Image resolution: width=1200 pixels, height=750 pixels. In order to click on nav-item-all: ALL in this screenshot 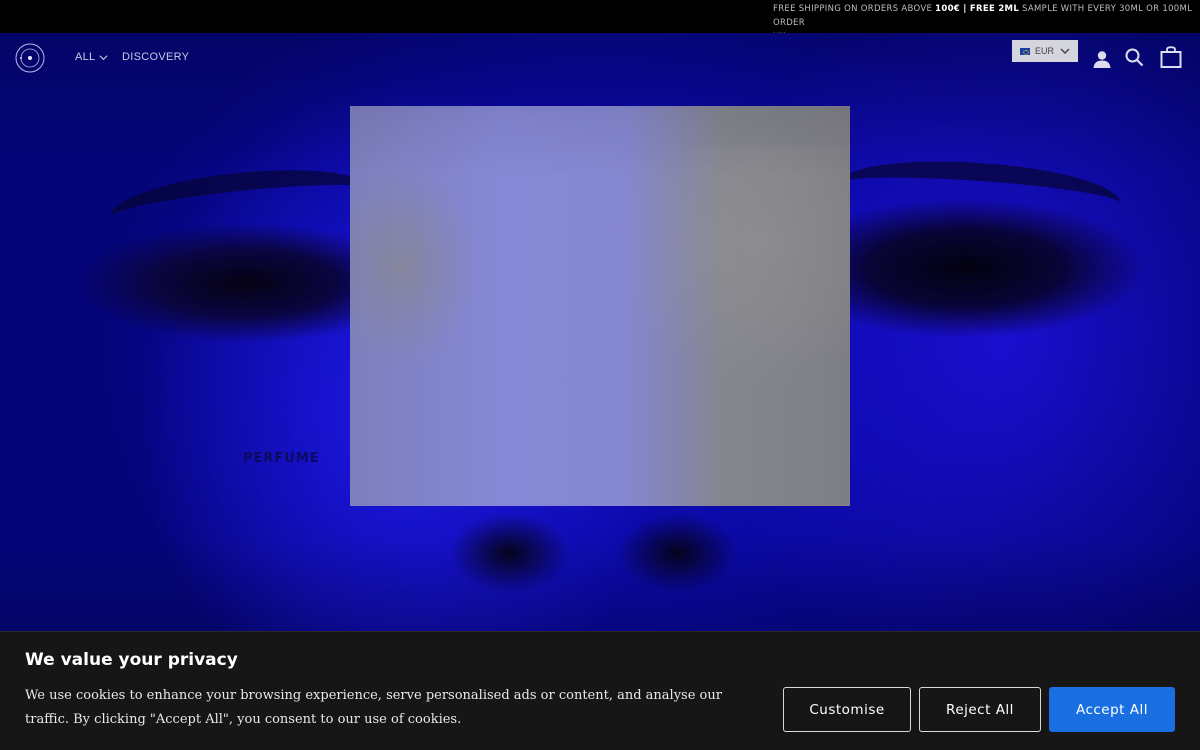, I will do `click(91, 57)`.